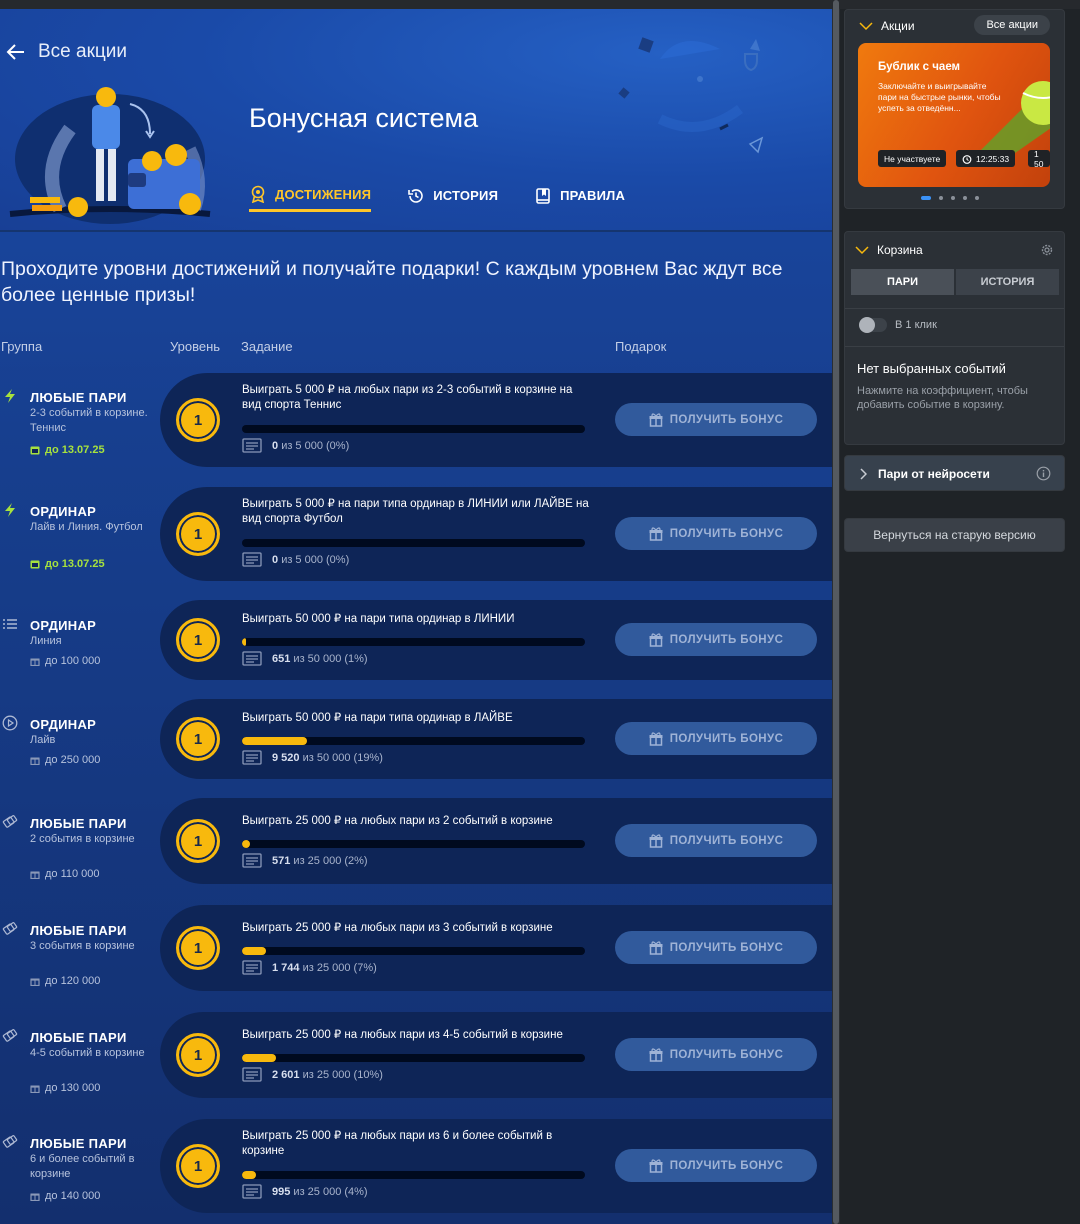  I want to click on group-limit: до 120 000, so click(65, 981).